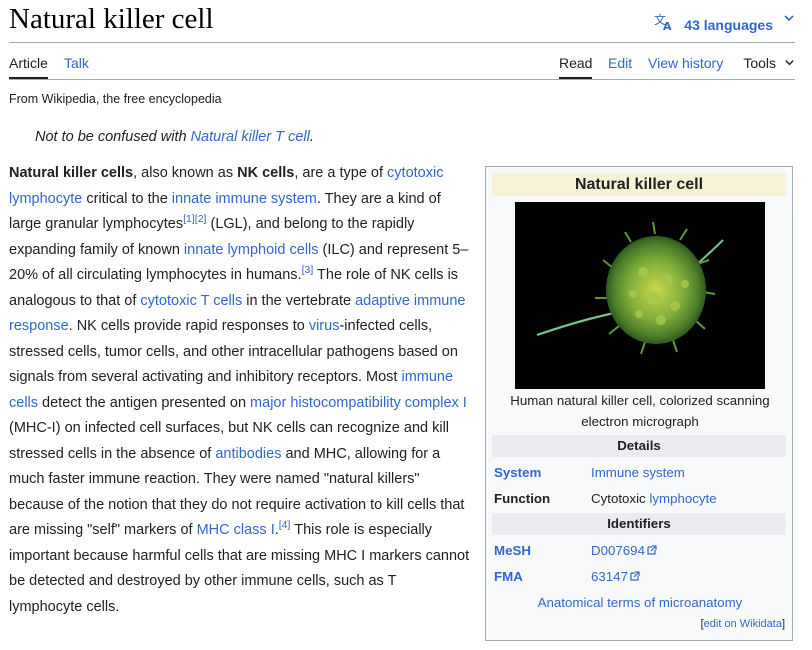 This screenshot has width=812, height=650. What do you see at coordinates (311, 137) in the screenshot?
I see `hatnote-suffix: .` at bounding box center [311, 137].